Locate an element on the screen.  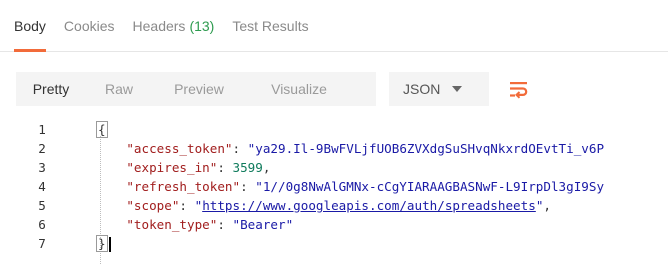
tab-headers: Headers (13) is located at coordinates (174, 26).